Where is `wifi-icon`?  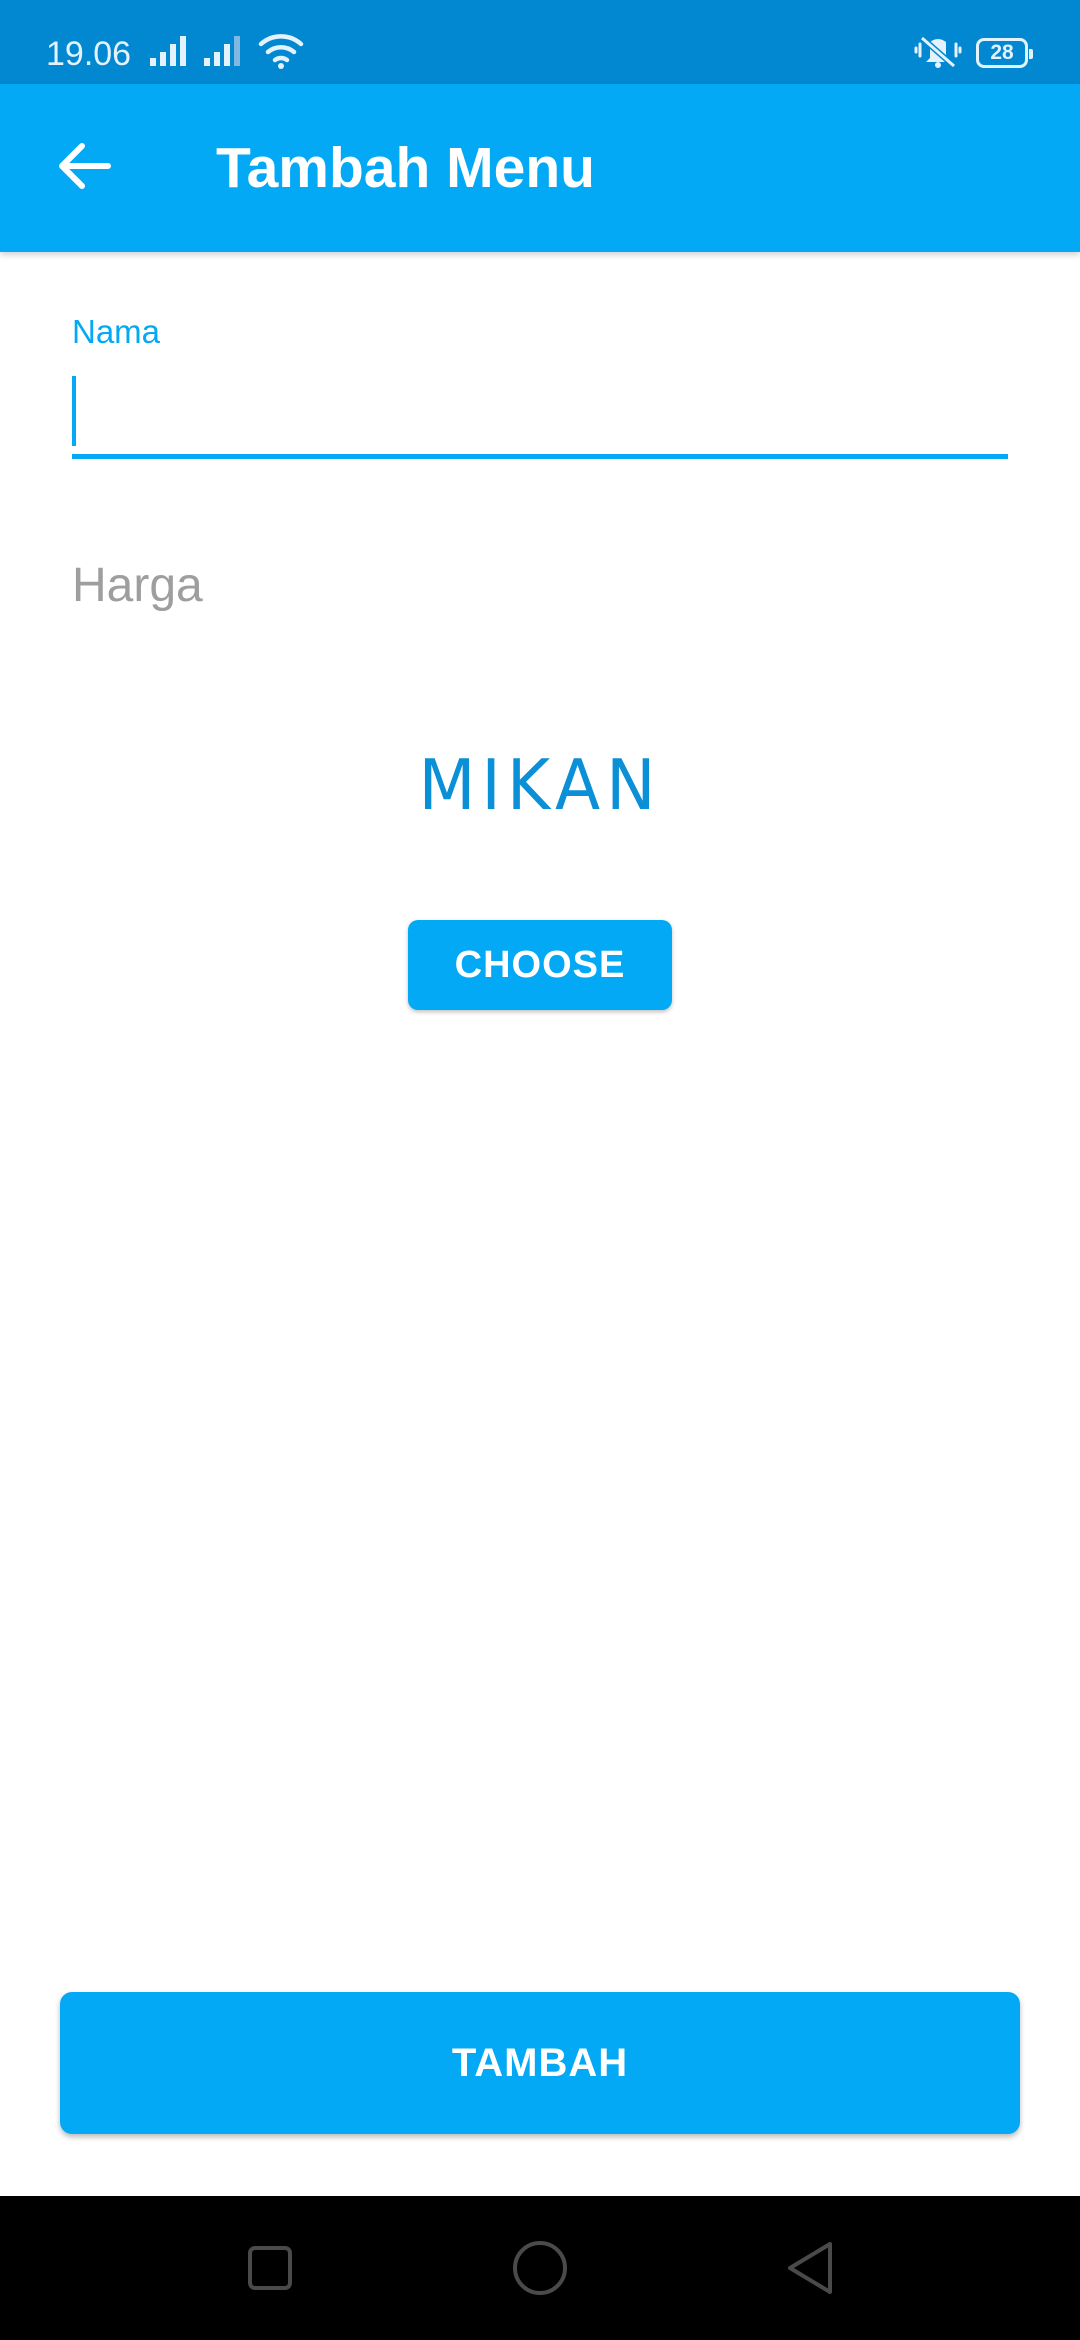
wifi-icon is located at coordinates (281, 53).